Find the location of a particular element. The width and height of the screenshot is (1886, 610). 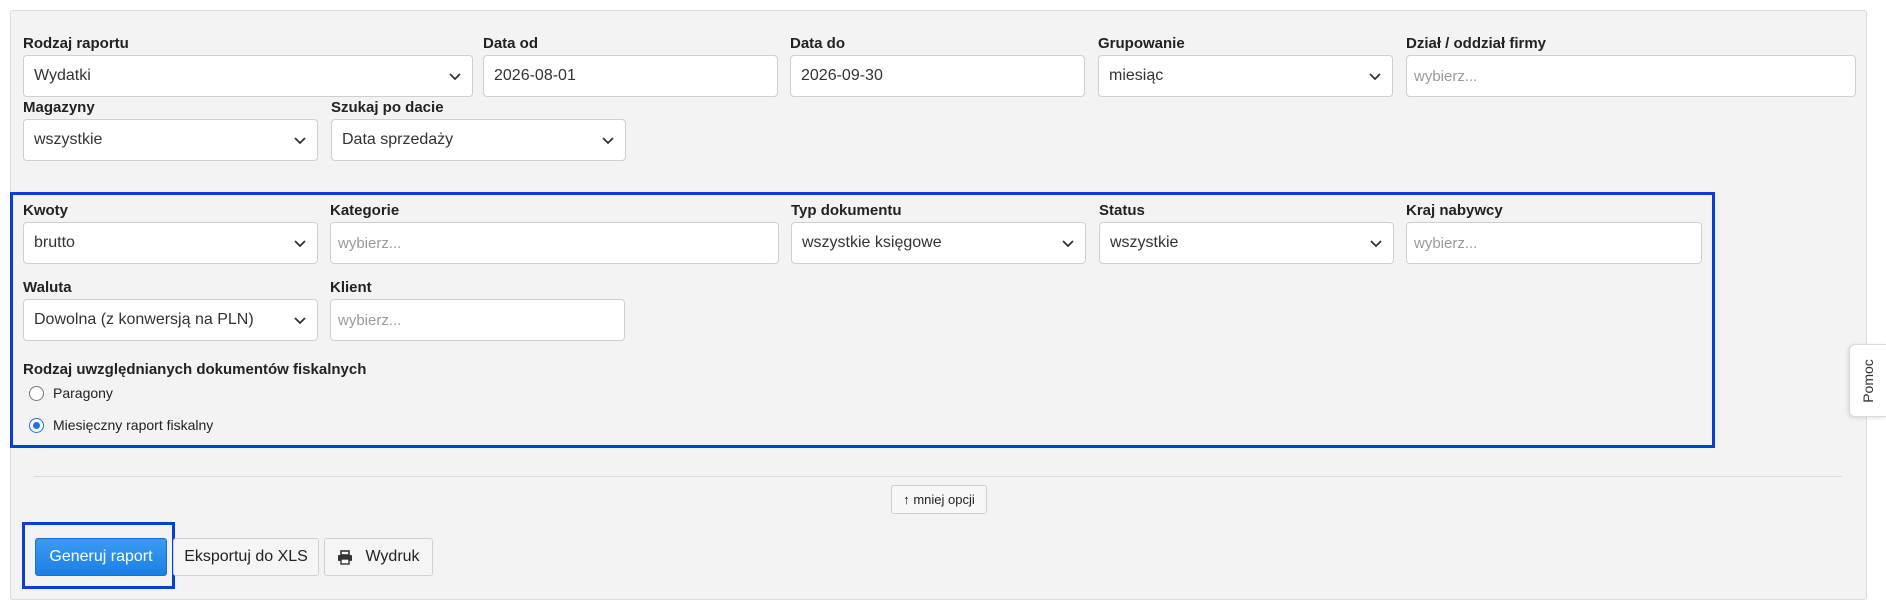

radio-option-monthly-fiscal-report: Miesięczny raport fiskalny is located at coordinates (121, 425).